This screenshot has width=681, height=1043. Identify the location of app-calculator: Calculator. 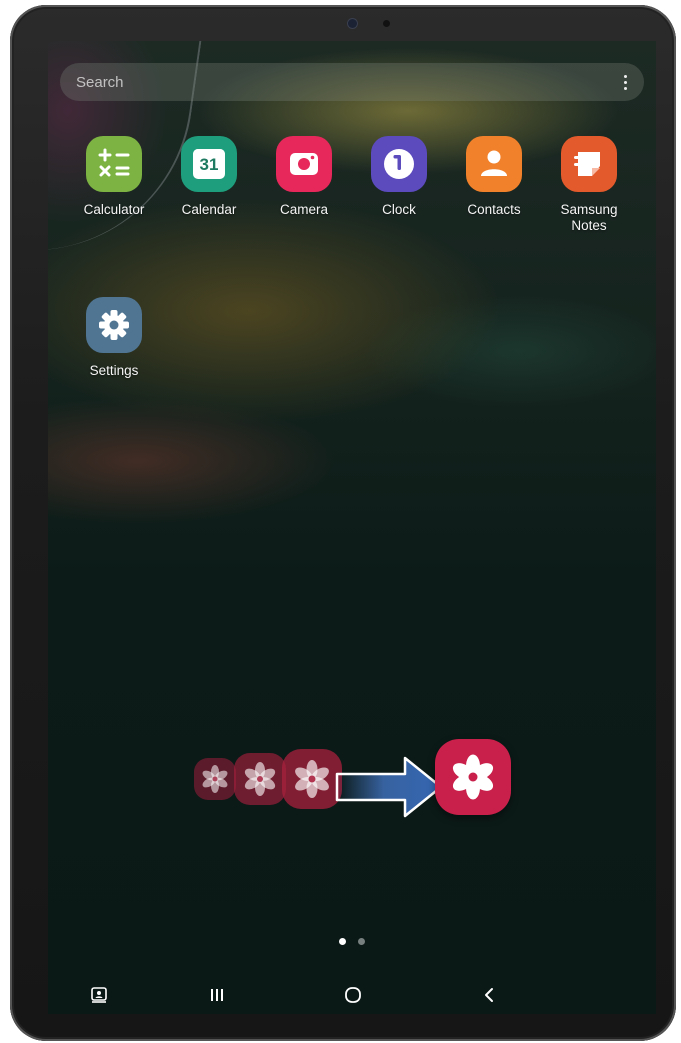
(114, 177).